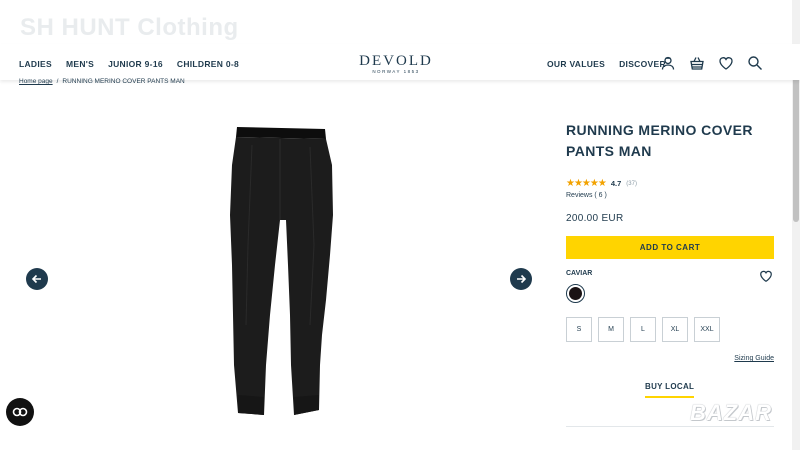 The height and width of the screenshot is (450, 800). I want to click on rating-count: (37), so click(631, 183).